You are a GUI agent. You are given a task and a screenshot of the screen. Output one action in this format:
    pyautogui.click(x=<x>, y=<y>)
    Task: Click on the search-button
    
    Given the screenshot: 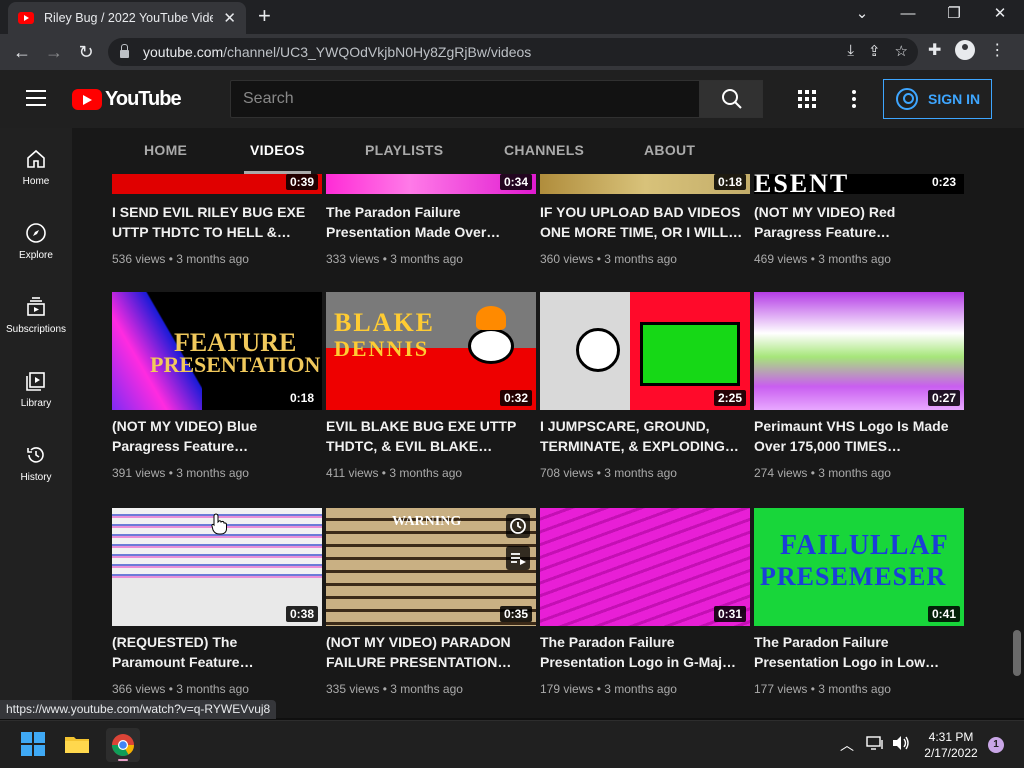 What is the action you would take?
    pyautogui.click(x=731, y=99)
    